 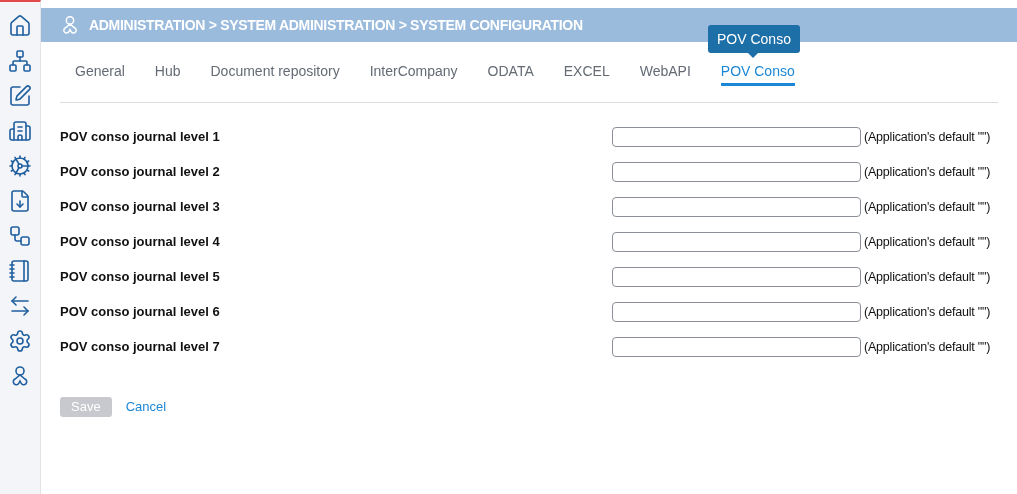 What do you see at coordinates (413, 72) in the screenshot?
I see `tab: InterCompany` at bounding box center [413, 72].